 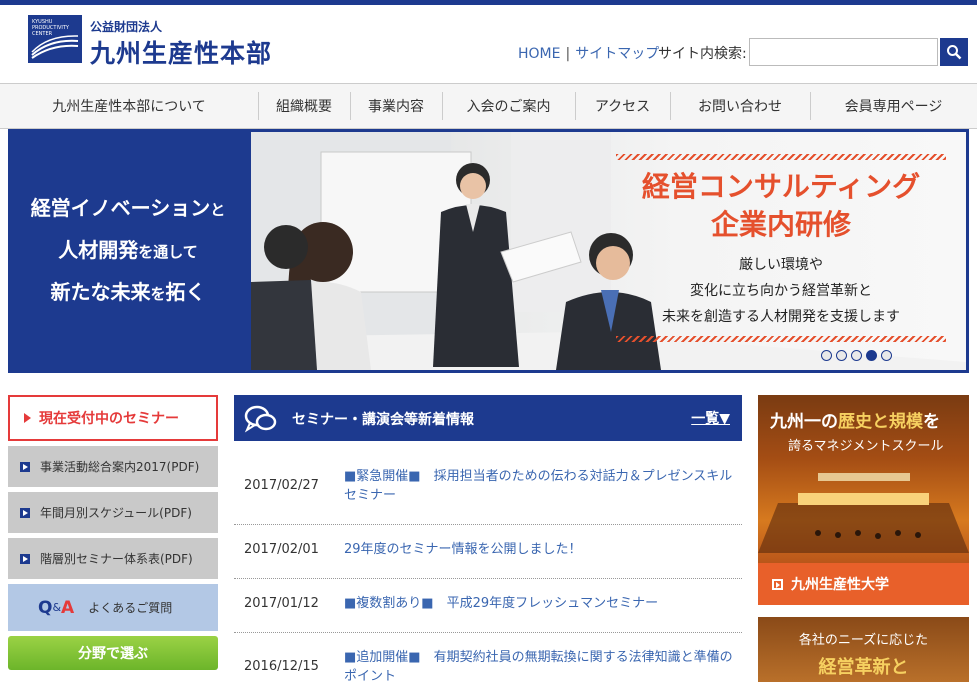 I want to click on news-link: ■緊急開催■ 採用担当者のための伝わる対話力＆プレゼンスキルセミナー, so click(x=540, y=486).